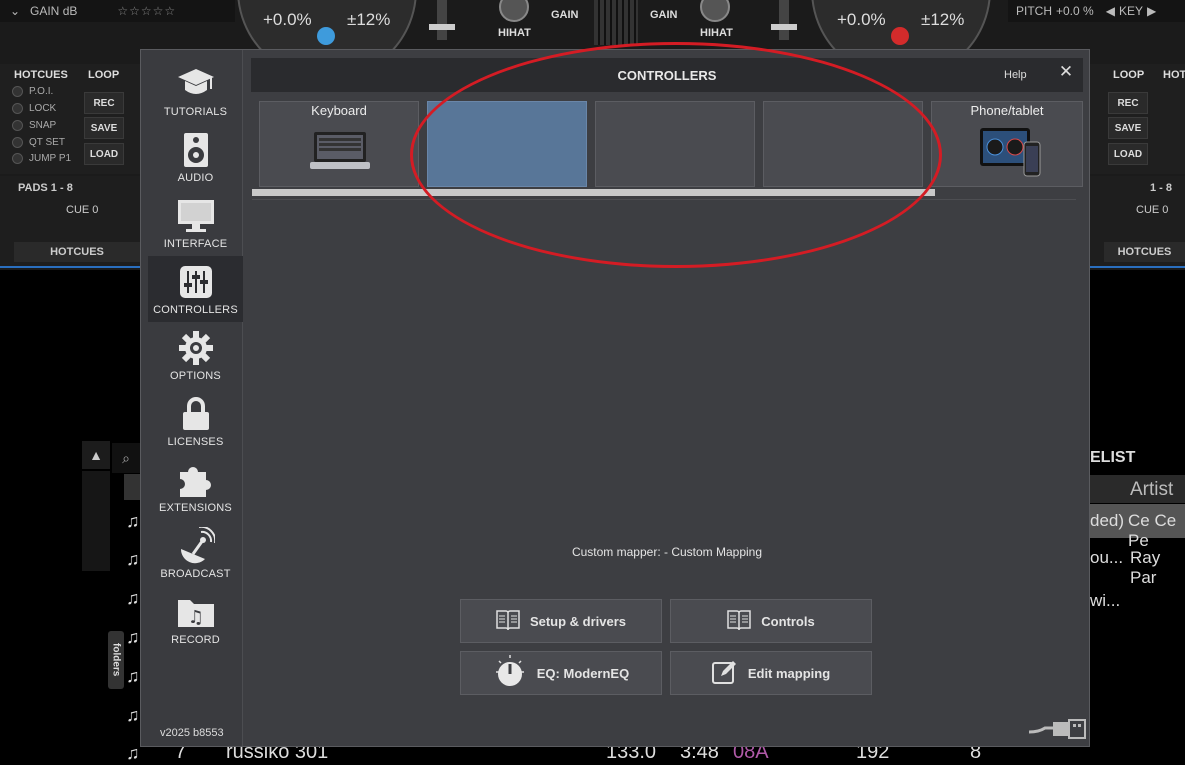  I want to click on music-folder-icon: ♫, so click(196, 612).